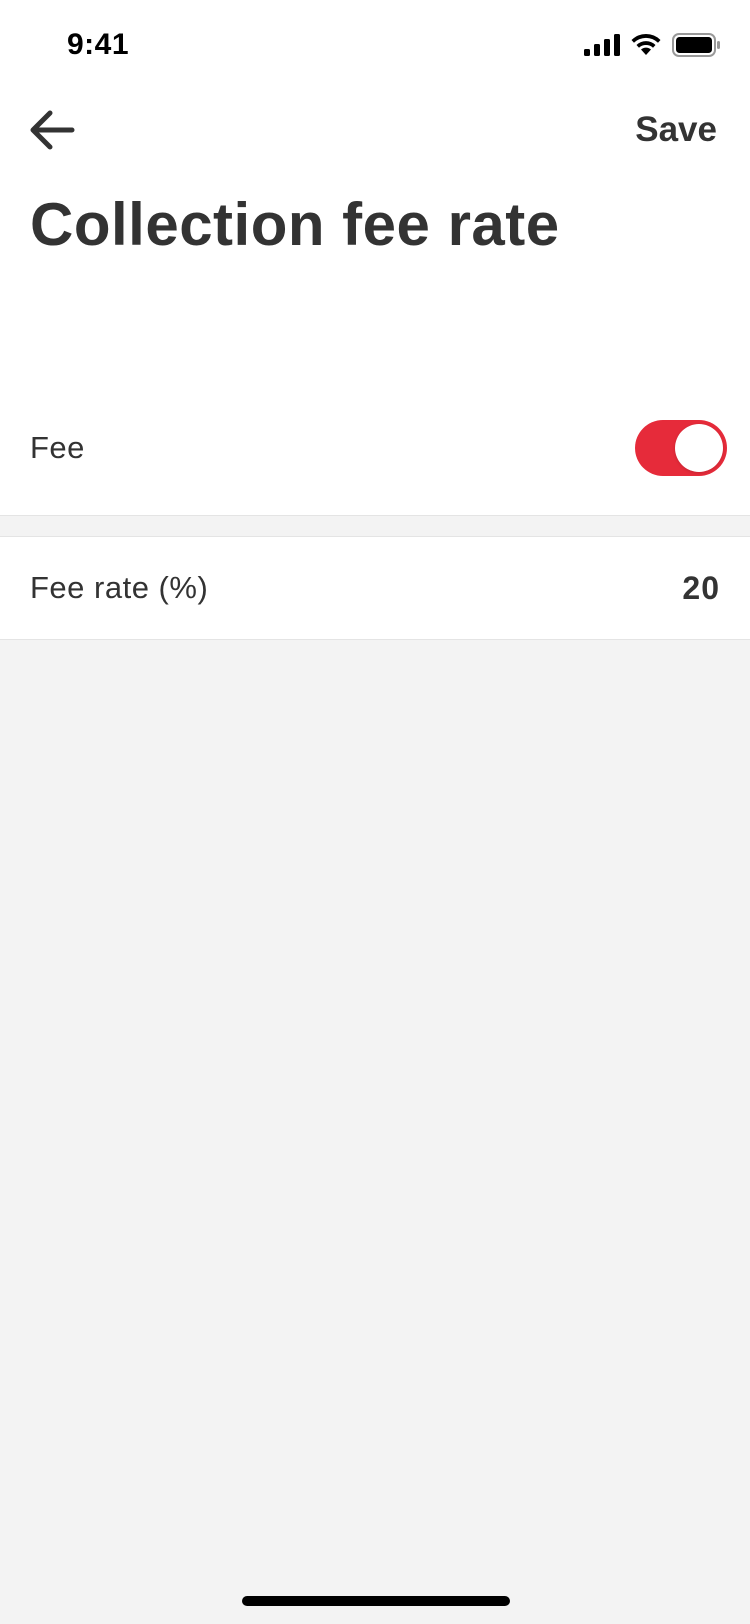  Describe the element at coordinates (119, 587) in the screenshot. I see `fee-rate-label: Fee rate (%)` at that location.